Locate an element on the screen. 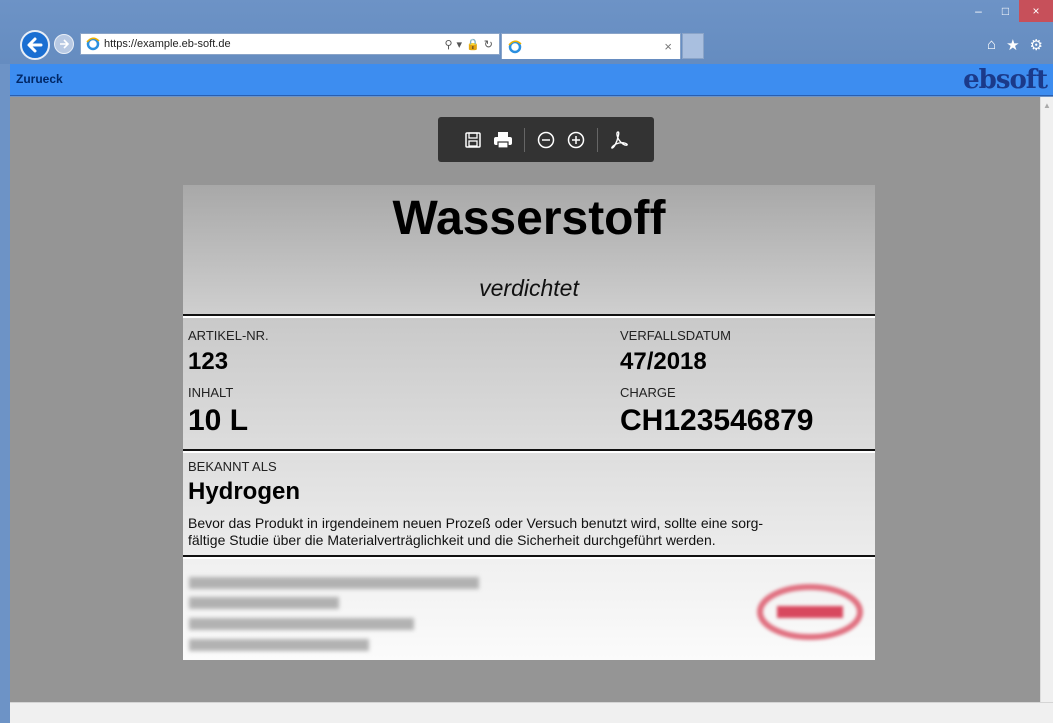 The width and height of the screenshot is (1053, 723). product-subtitle: verdichtet is located at coordinates (529, 288).